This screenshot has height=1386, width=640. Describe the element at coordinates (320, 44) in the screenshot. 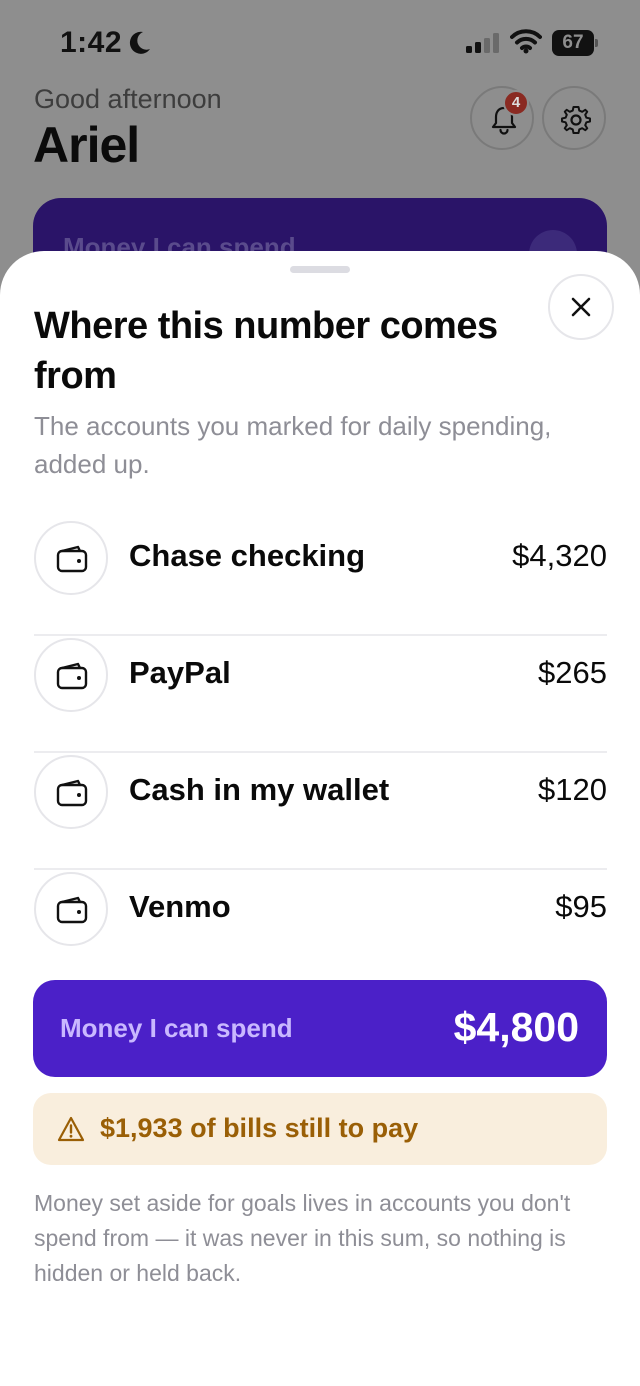

I see `status-bar: 1:42 67` at that location.